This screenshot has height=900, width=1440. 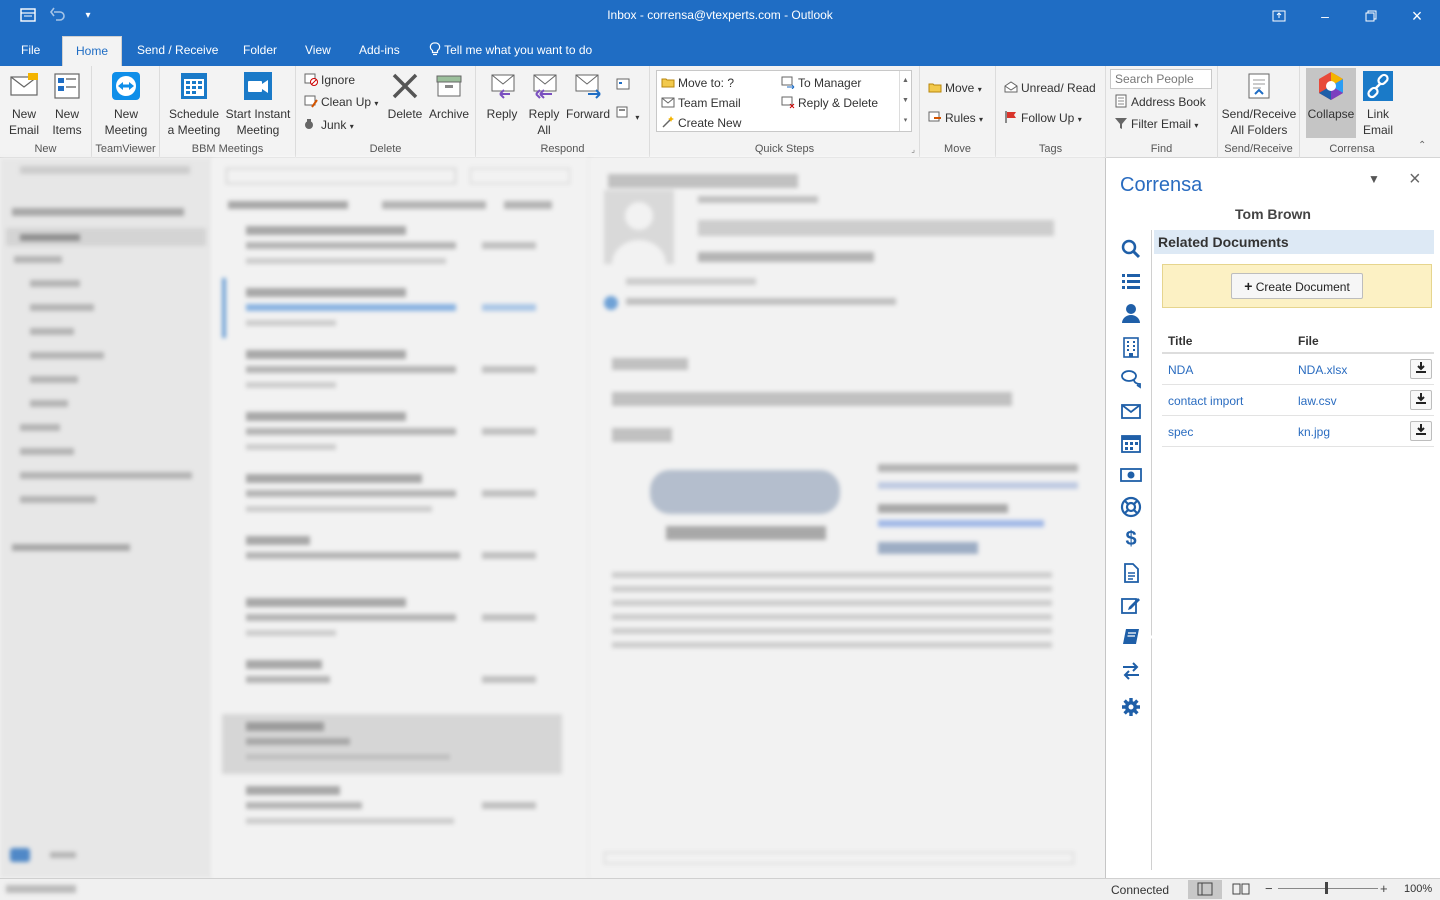 I want to click on create-document-button: + Create Document, so click(x=1297, y=286).